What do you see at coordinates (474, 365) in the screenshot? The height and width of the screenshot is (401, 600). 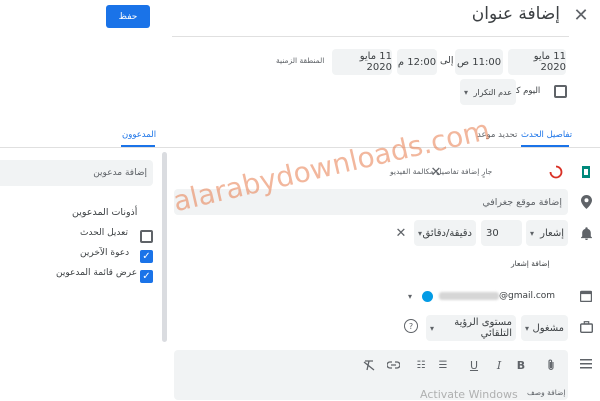 I see `underline-icon: U` at bounding box center [474, 365].